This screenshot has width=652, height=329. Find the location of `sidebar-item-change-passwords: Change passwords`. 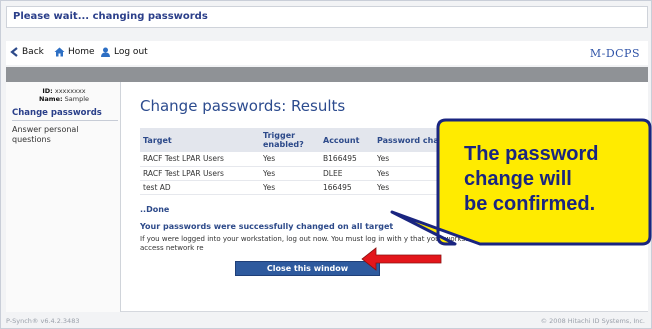

sidebar-item-change-passwords: Change passwords is located at coordinates (65, 114).